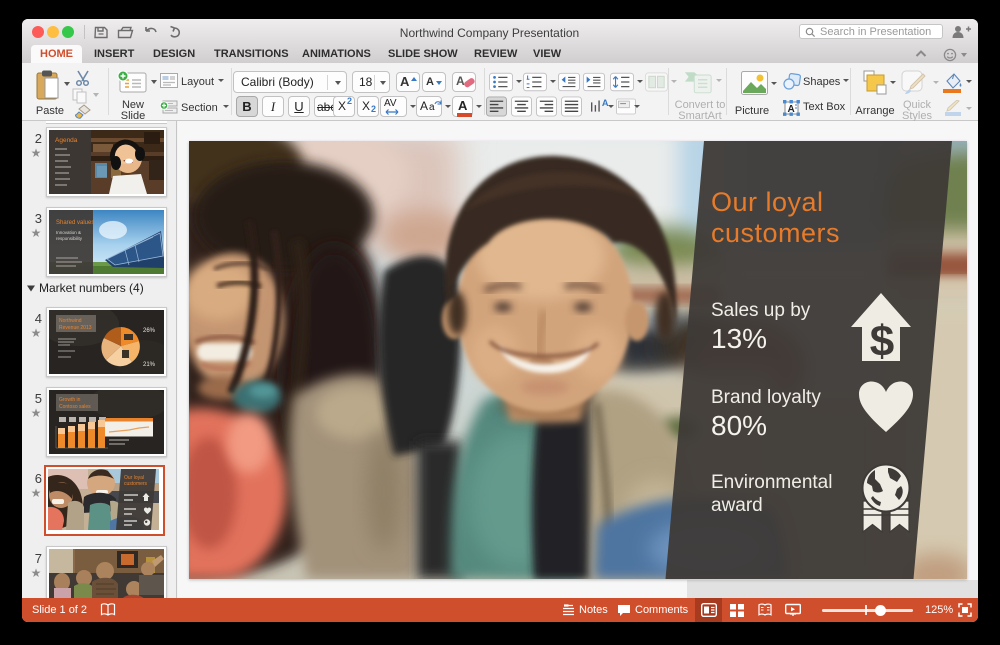 The image size is (1000, 645). What do you see at coordinates (70, 400) in the screenshot?
I see `svg-text: Growth in` at bounding box center [70, 400].